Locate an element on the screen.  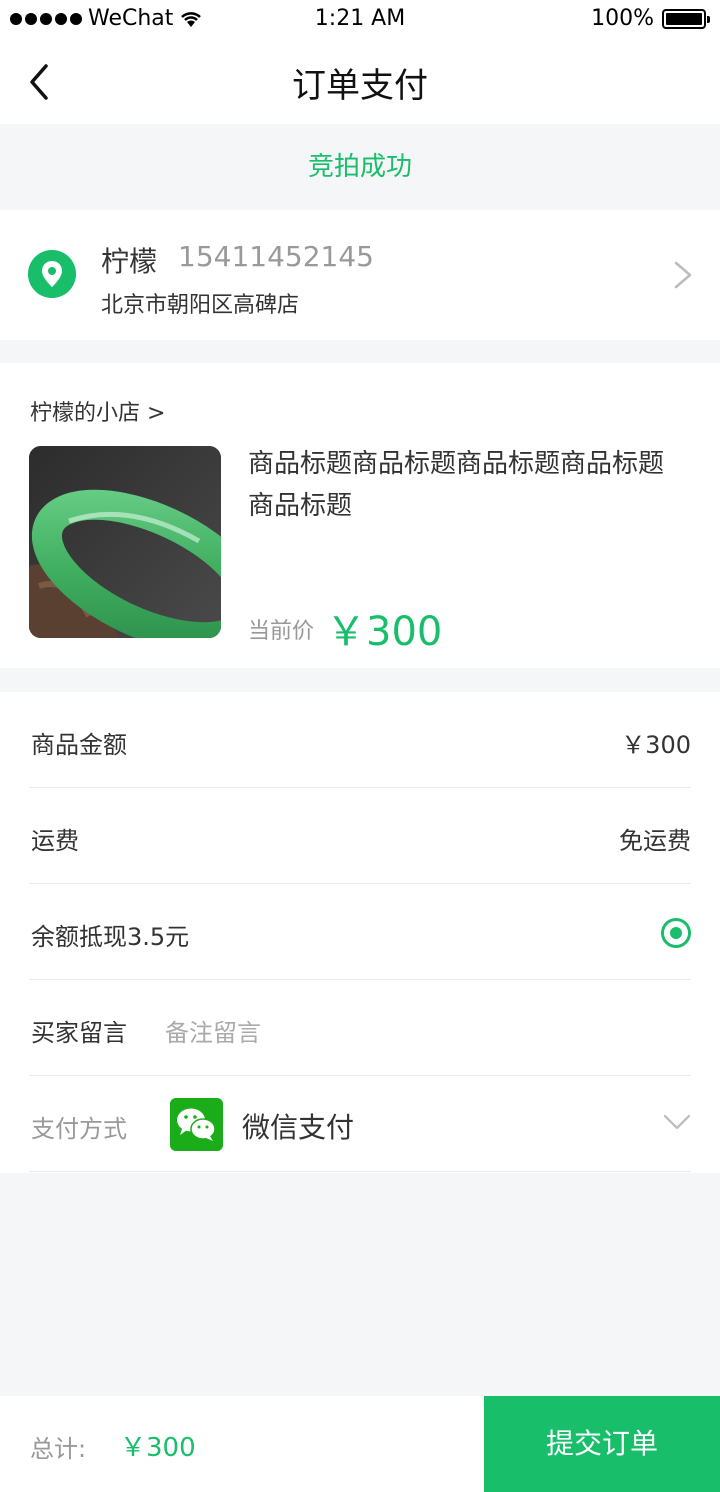
recipient-address: 北京市朝阳区高碑店 is located at coordinates (200, 305).